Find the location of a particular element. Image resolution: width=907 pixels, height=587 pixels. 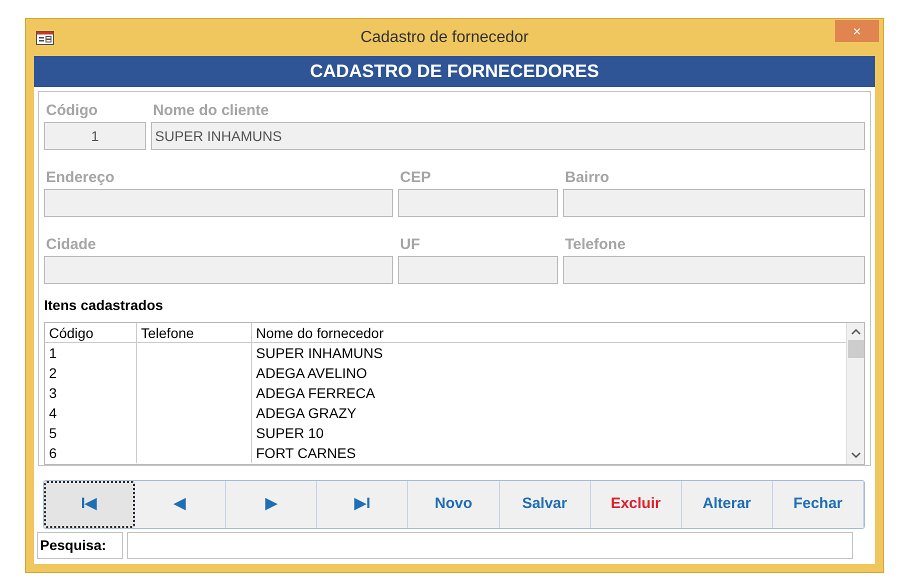

list-cell: 6 is located at coordinates (53, 453).